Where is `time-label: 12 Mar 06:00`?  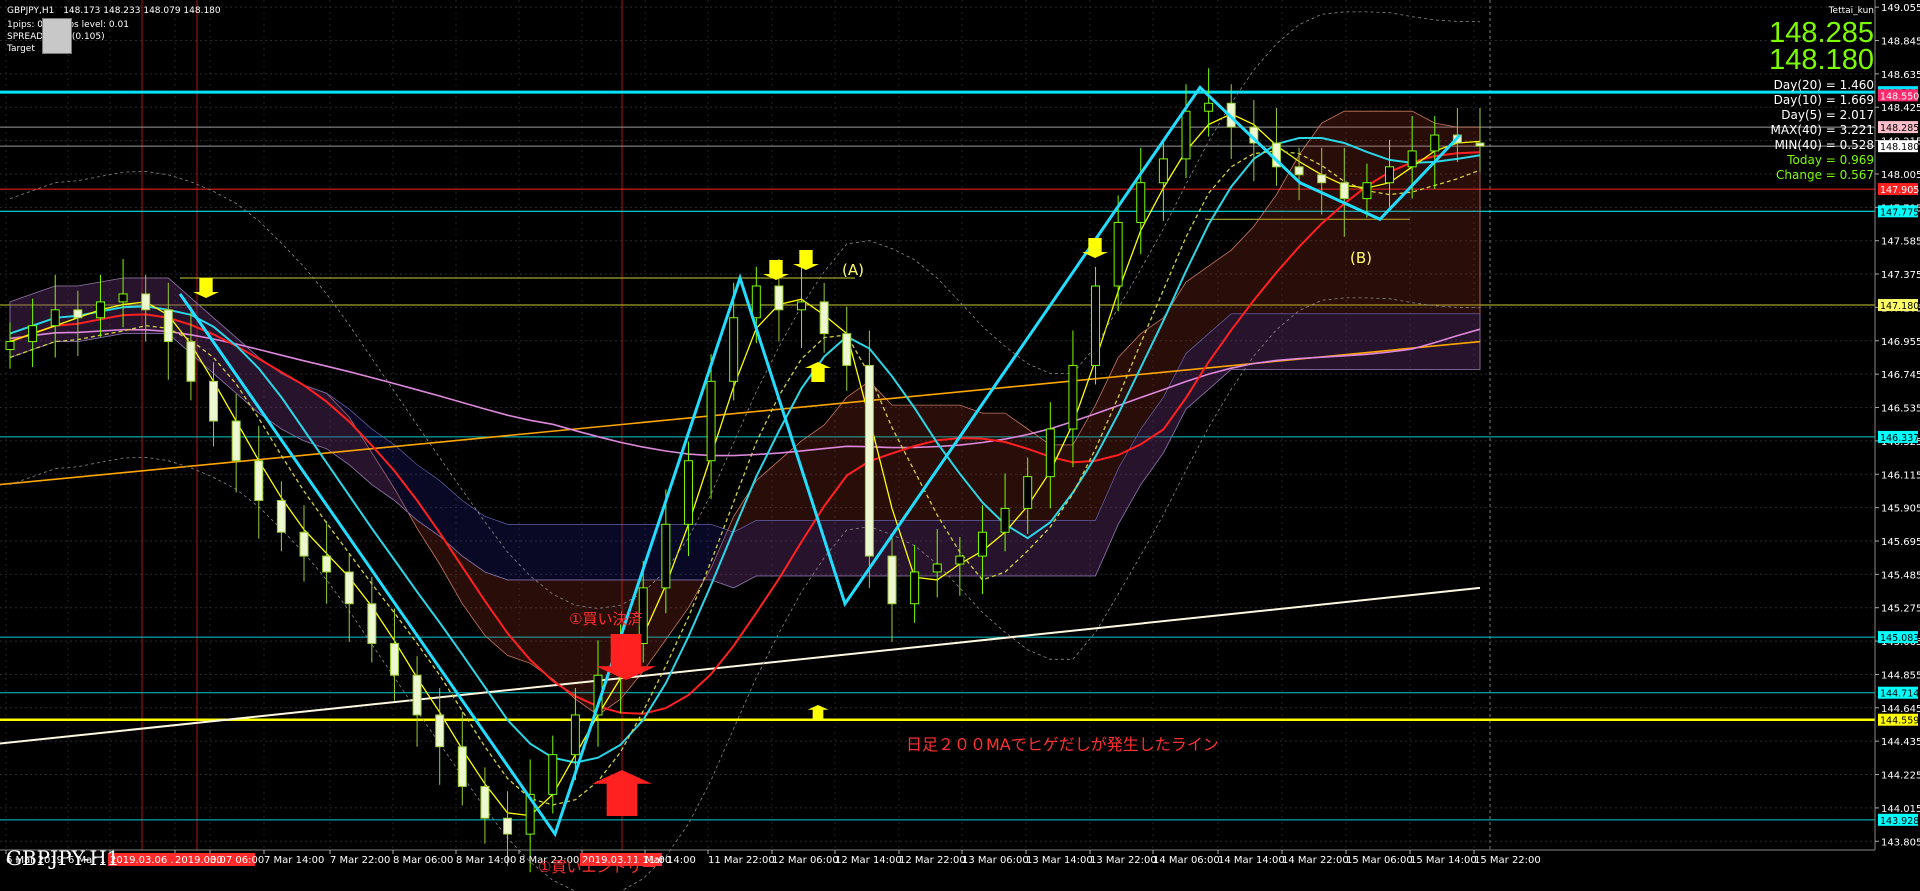 time-label: 12 Mar 06:00 is located at coordinates (805, 860).